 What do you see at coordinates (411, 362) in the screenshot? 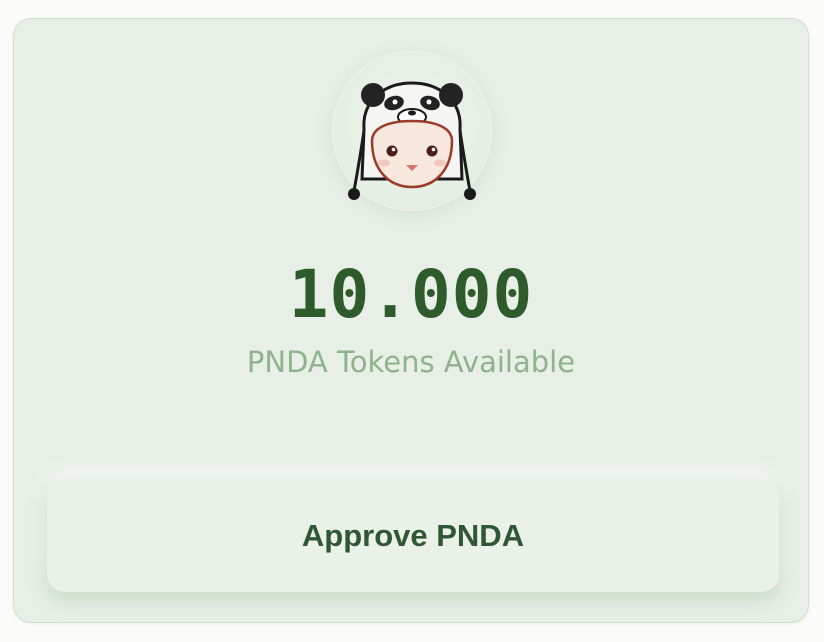
I see `token-description: PNDA Tokens Available` at bounding box center [411, 362].